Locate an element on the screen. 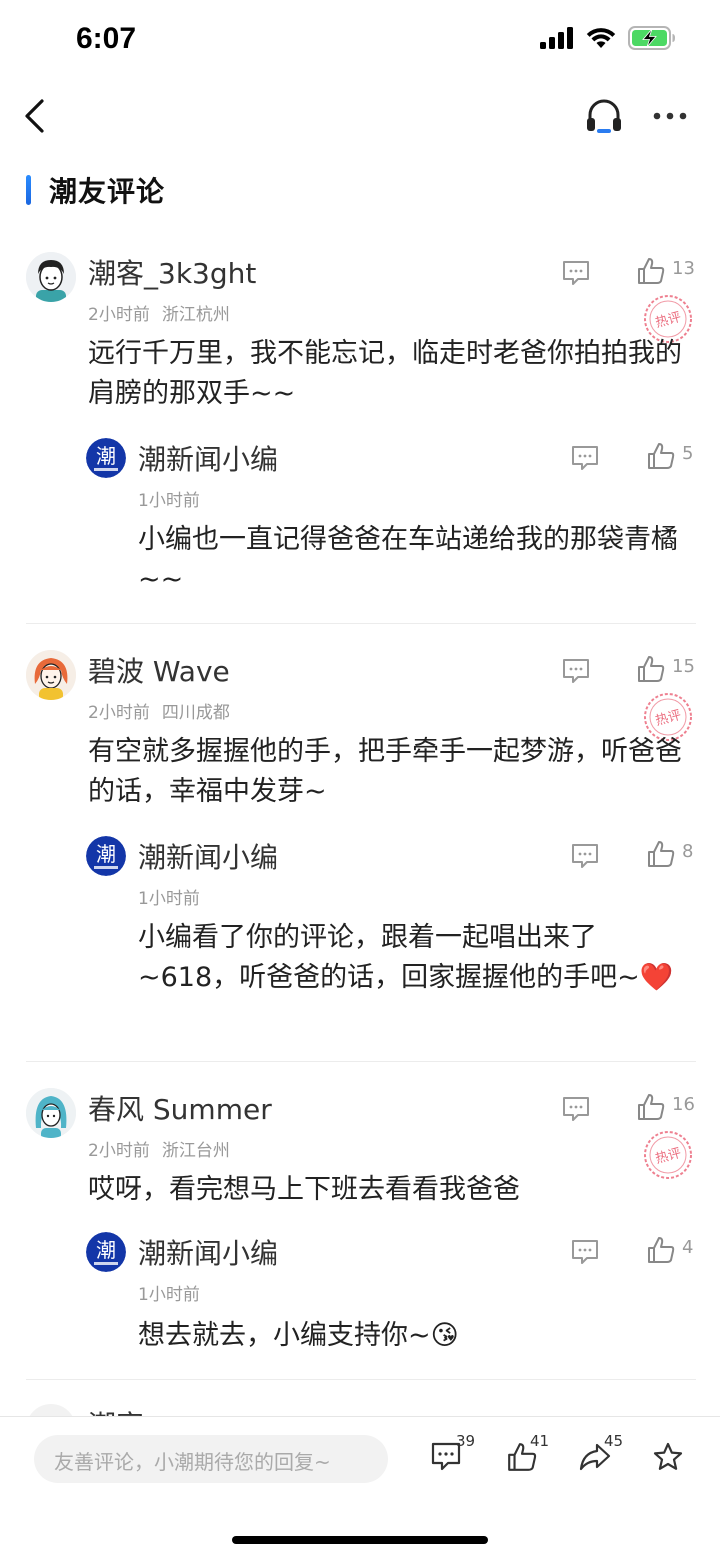 Image resolution: width=720 pixels, height=1559 pixels. comment-input: 友善评论，小潮期待您的回复~ is located at coordinates (211, 1459).